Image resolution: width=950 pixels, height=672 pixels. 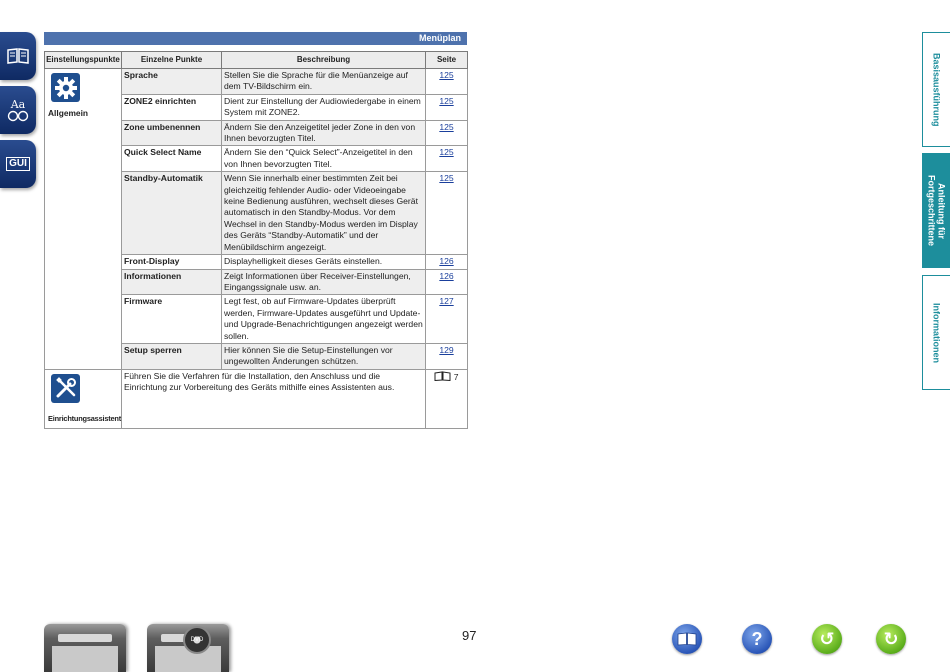 I want to click on tab-label: Anleitung für Fortgeschrittene, so click(x=936, y=210).